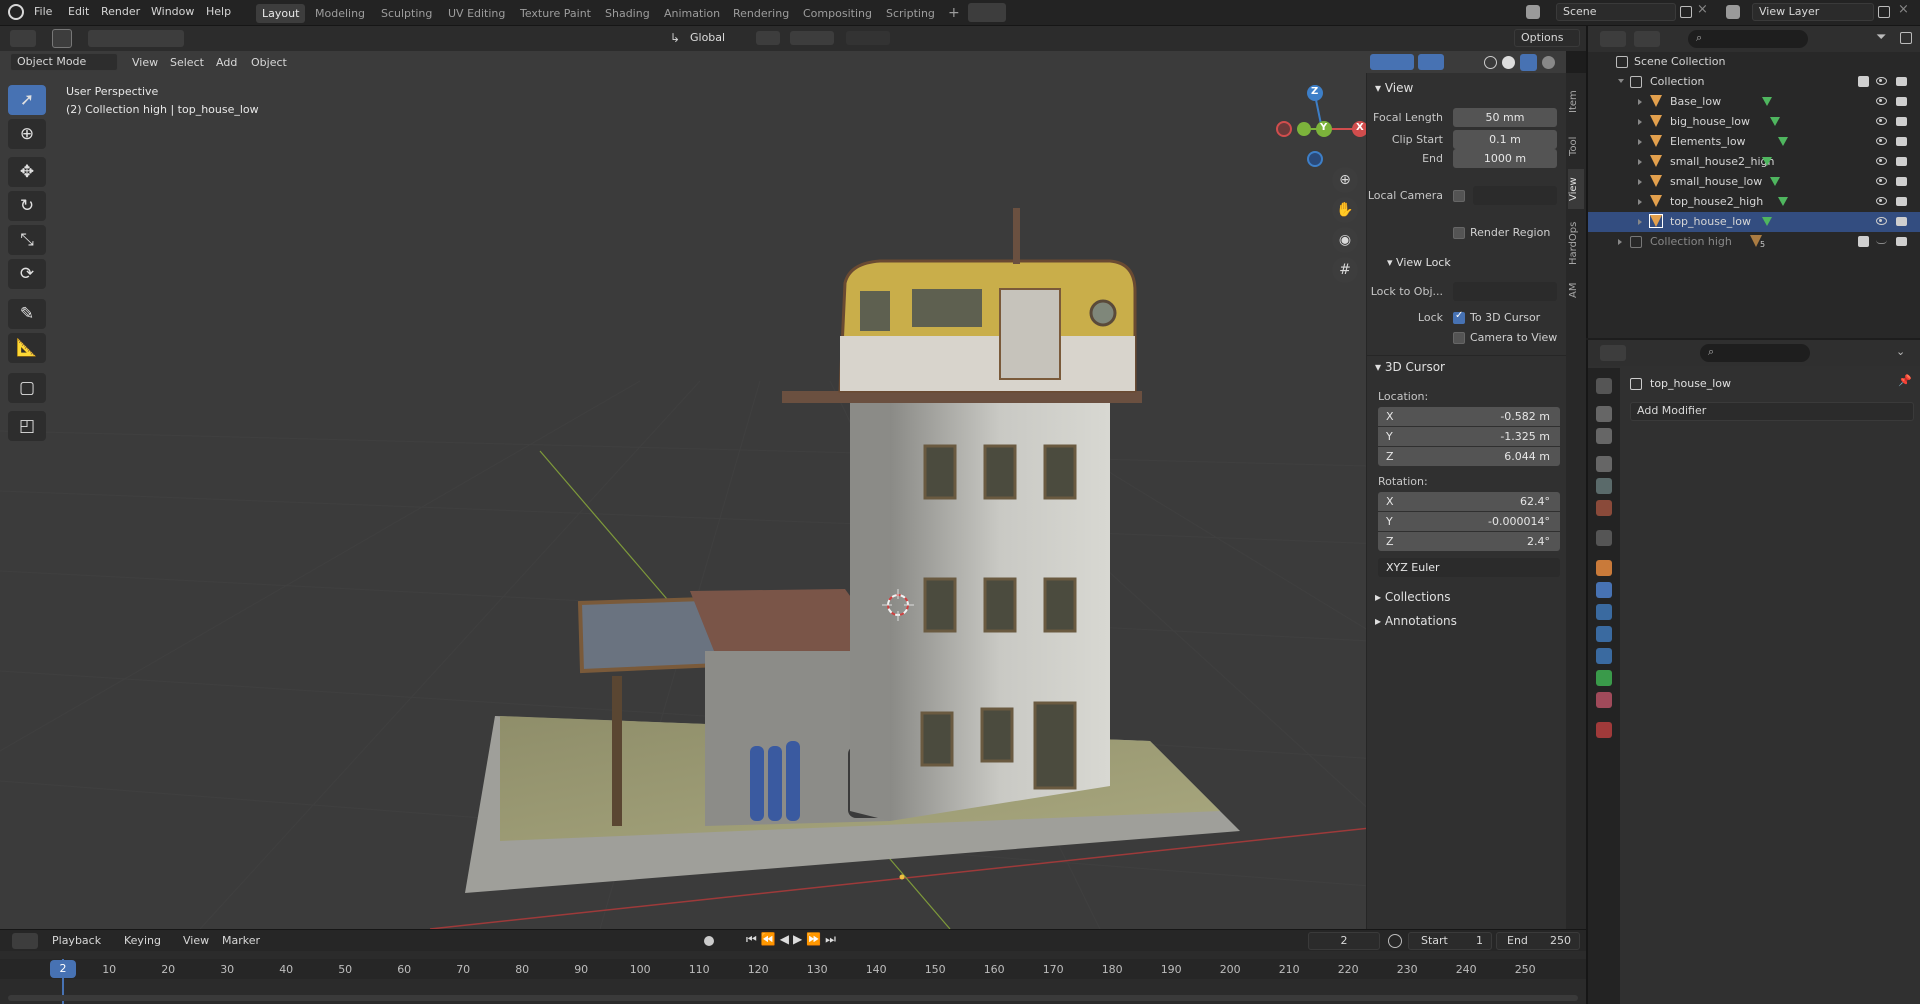 This screenshot has height=1004, width=1920. What do you see at coordinates (187, 62) in the screenshot?
I see `menu-select: Select` at bounding box center [187, 62].